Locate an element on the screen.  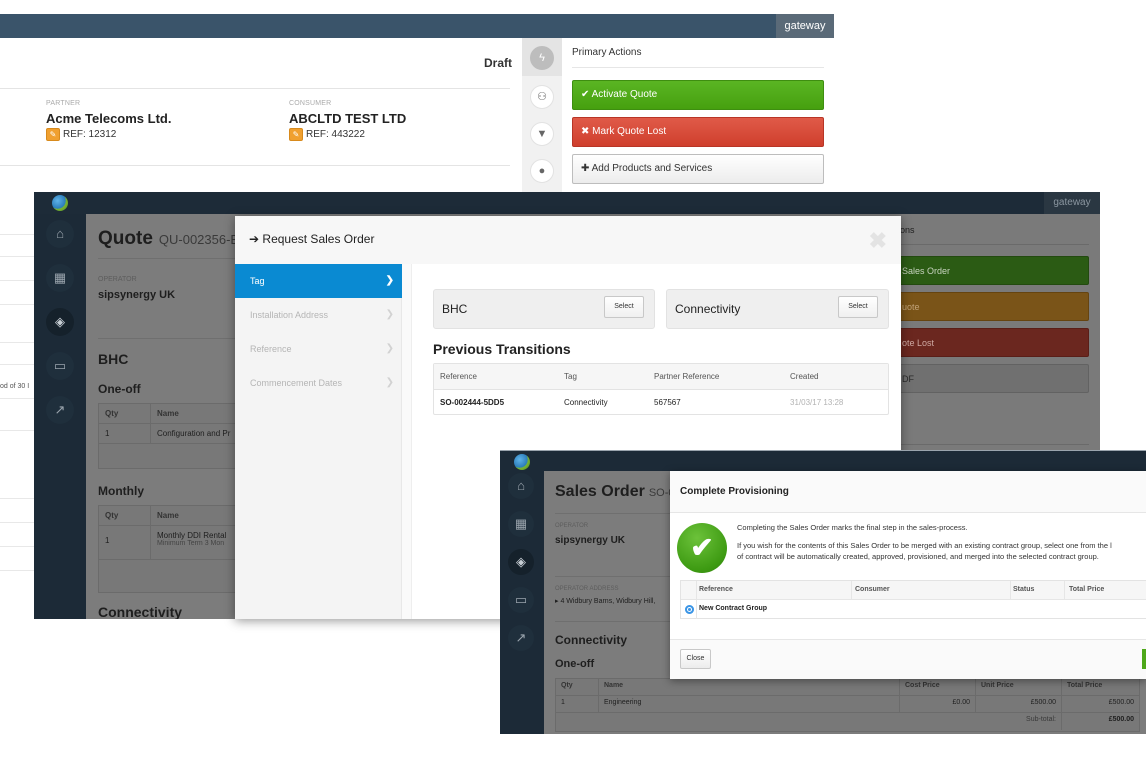
truncated-text: od of 30 I is located at coordinates (15, 386).